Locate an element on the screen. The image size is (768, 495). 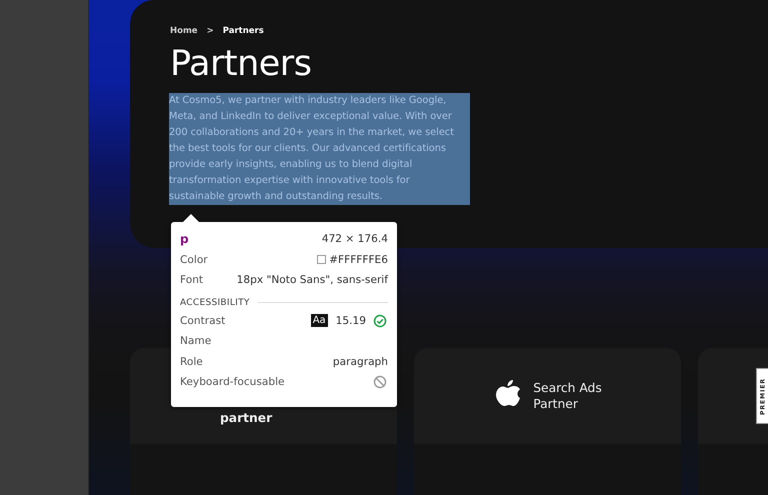
property-label: Contrast is located at coordinates (203, 320).